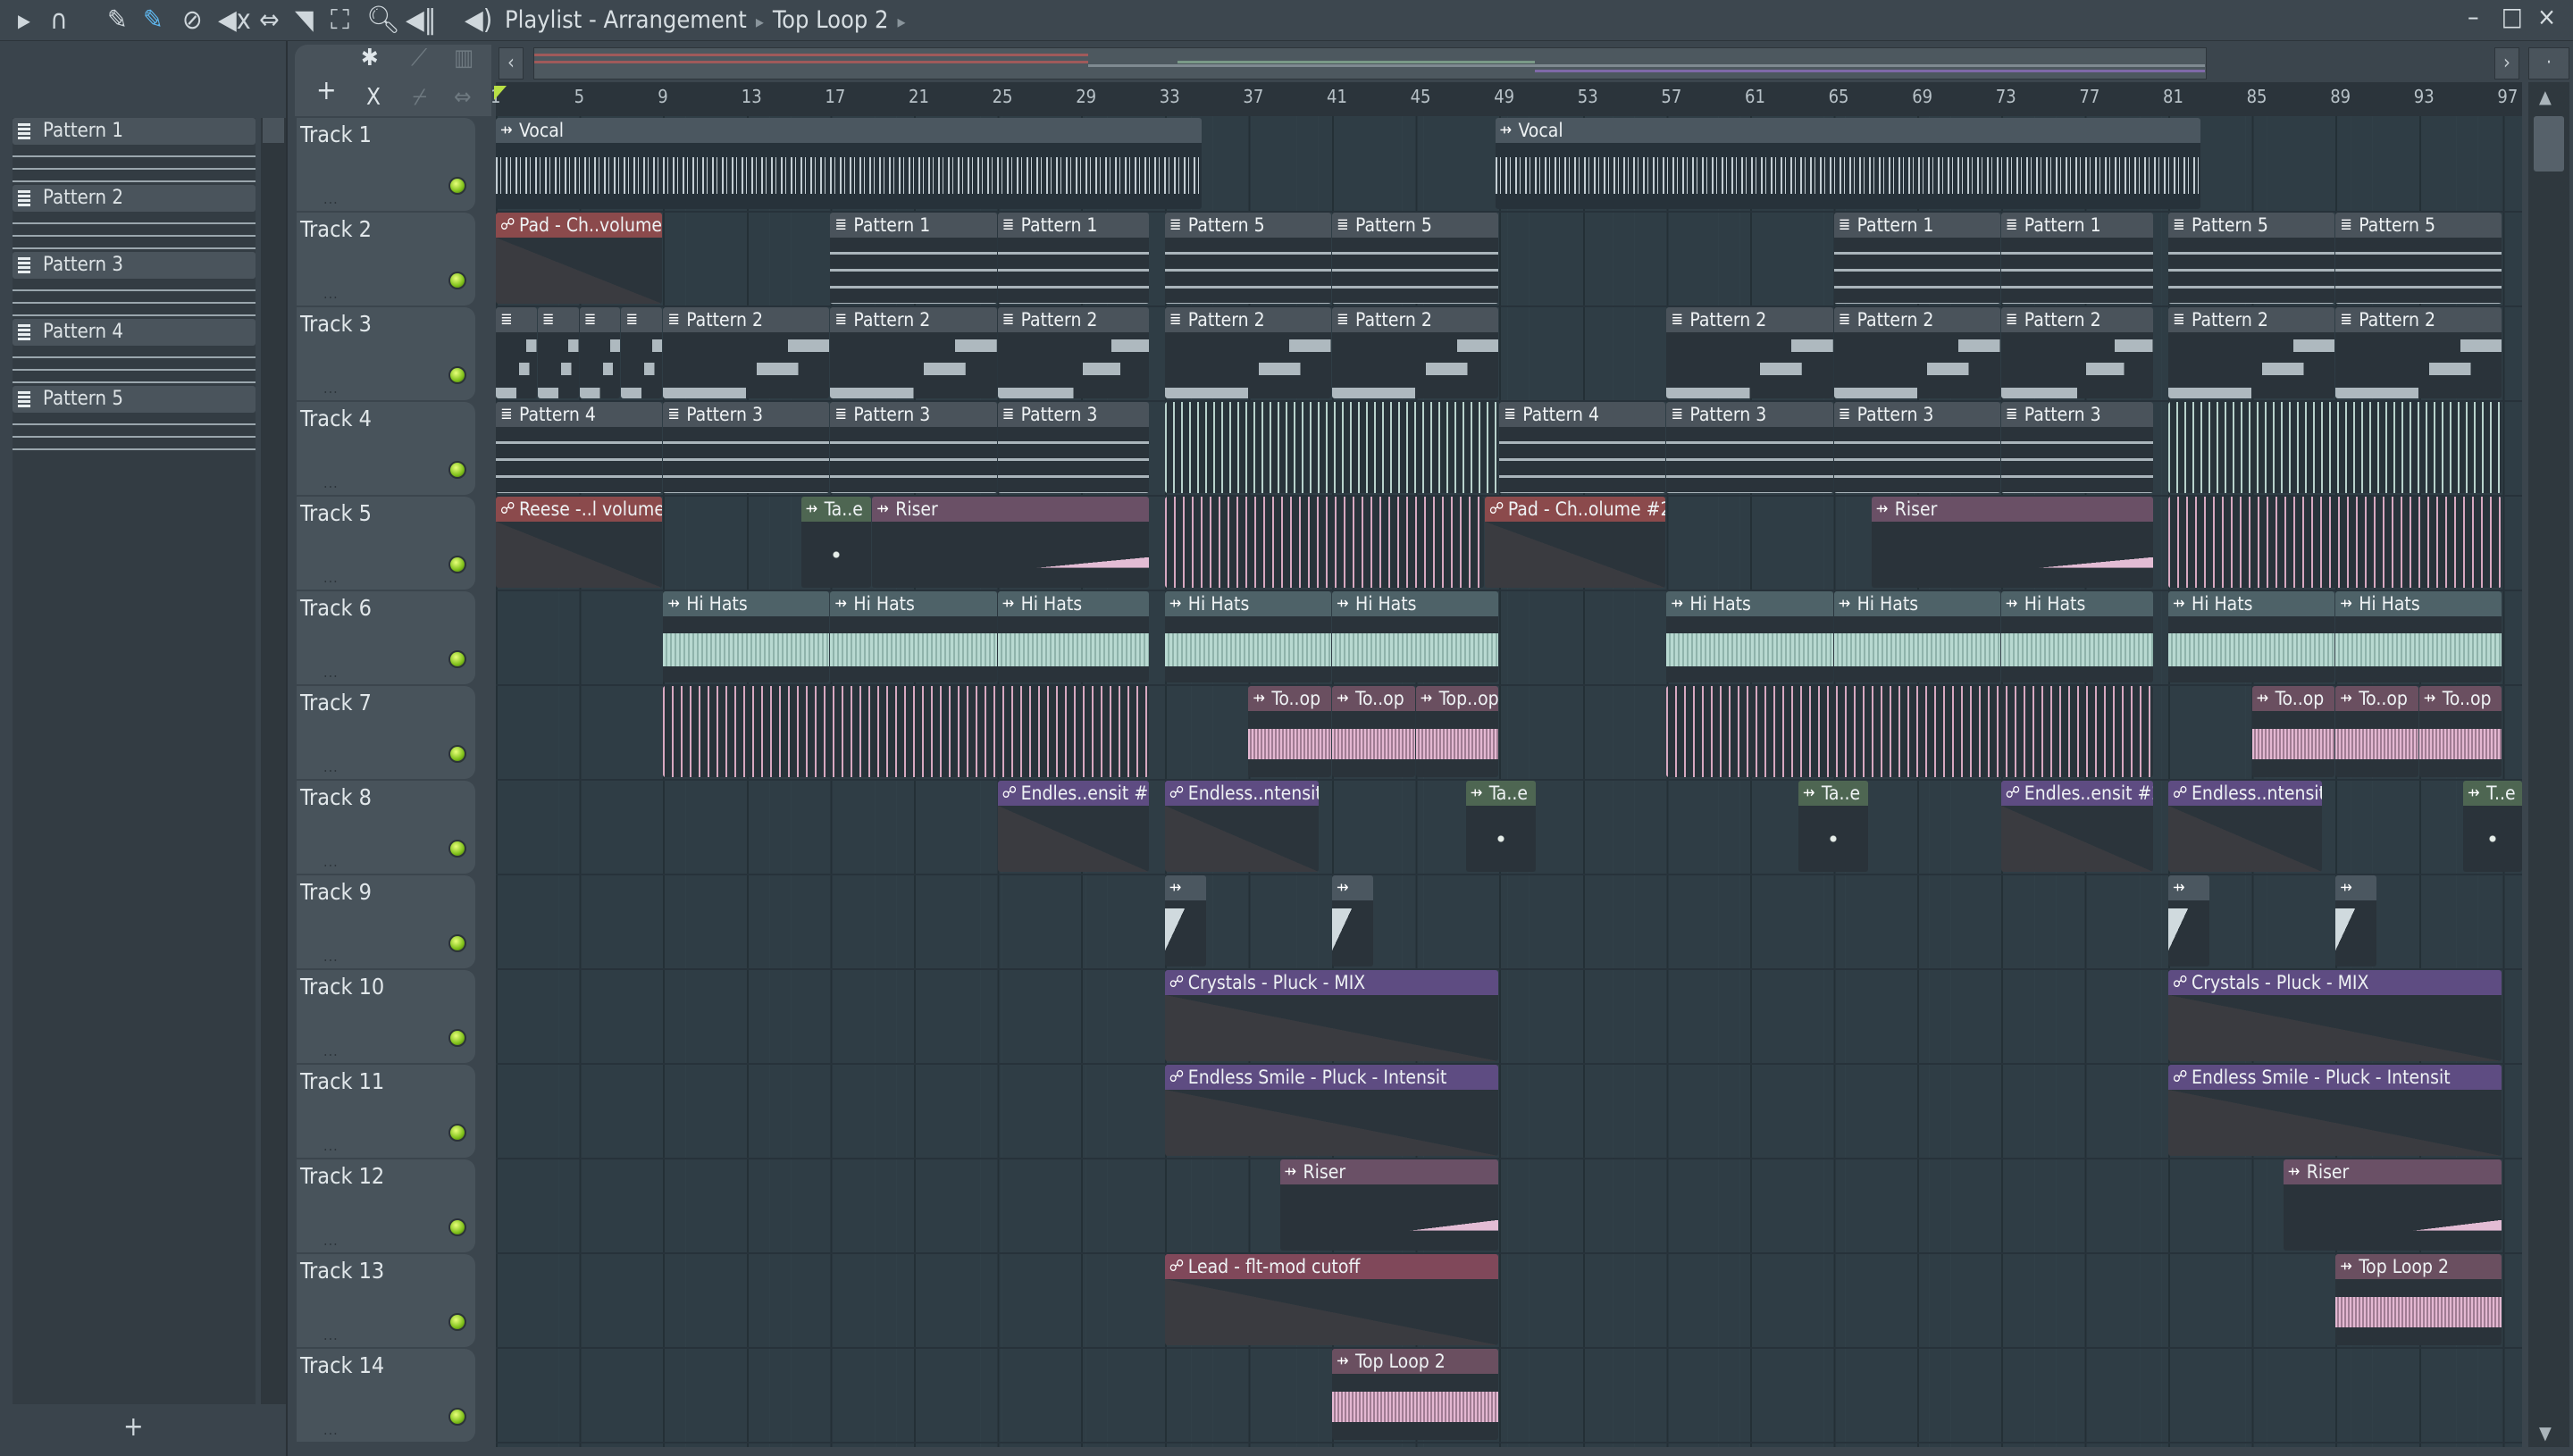 The width and height of the screenshot is (2573, 1456). What do you see at coordinates (134, 217) in the screenshot?
I see `pattern-item: Pattern 2` at bounding box center [134, 217].